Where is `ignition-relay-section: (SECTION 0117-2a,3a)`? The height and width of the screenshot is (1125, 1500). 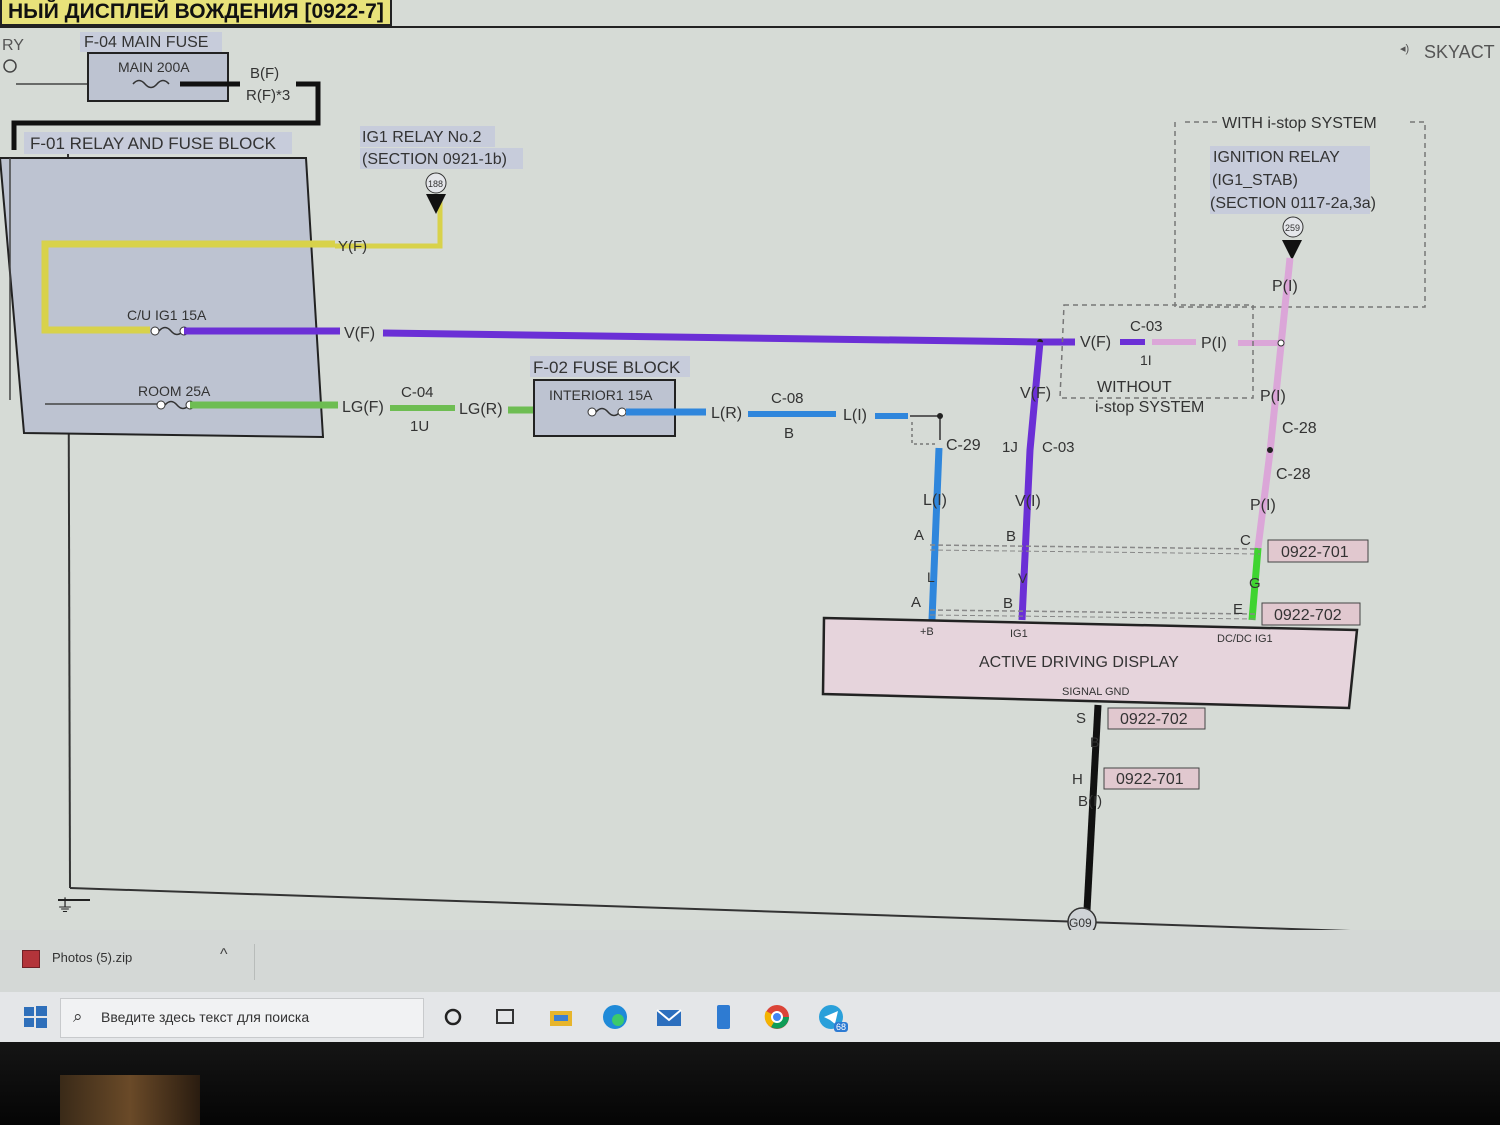
ignition-relay-section: (SECTION 0117-2a,3a) is located at coordinates (1293, 203).